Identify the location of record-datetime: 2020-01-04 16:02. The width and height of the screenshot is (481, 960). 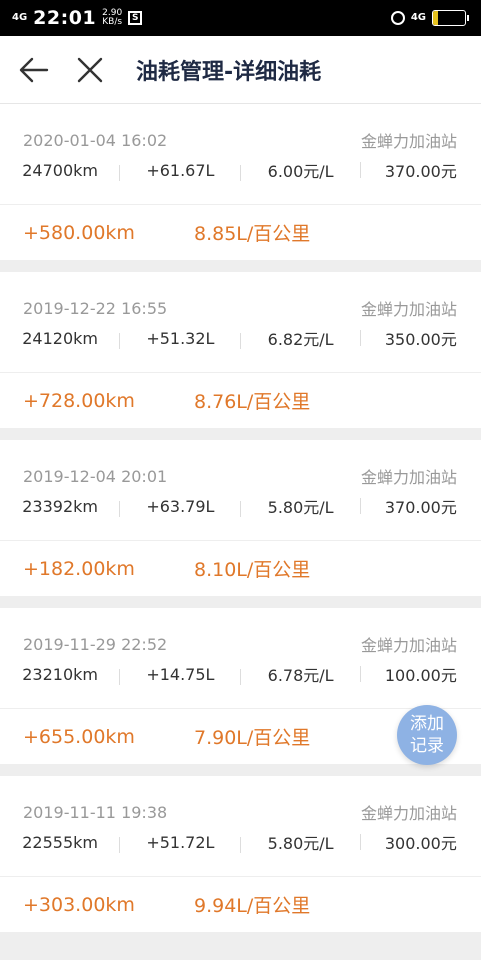
(95, 140).